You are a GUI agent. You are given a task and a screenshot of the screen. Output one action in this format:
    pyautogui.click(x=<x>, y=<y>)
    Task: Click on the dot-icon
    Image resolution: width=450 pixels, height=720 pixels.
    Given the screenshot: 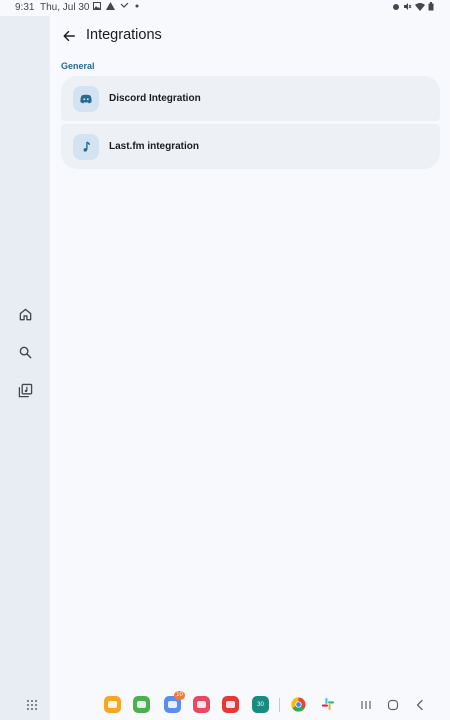 What is the action you would take?
    pyautogui.click(x=137, y=7)
    